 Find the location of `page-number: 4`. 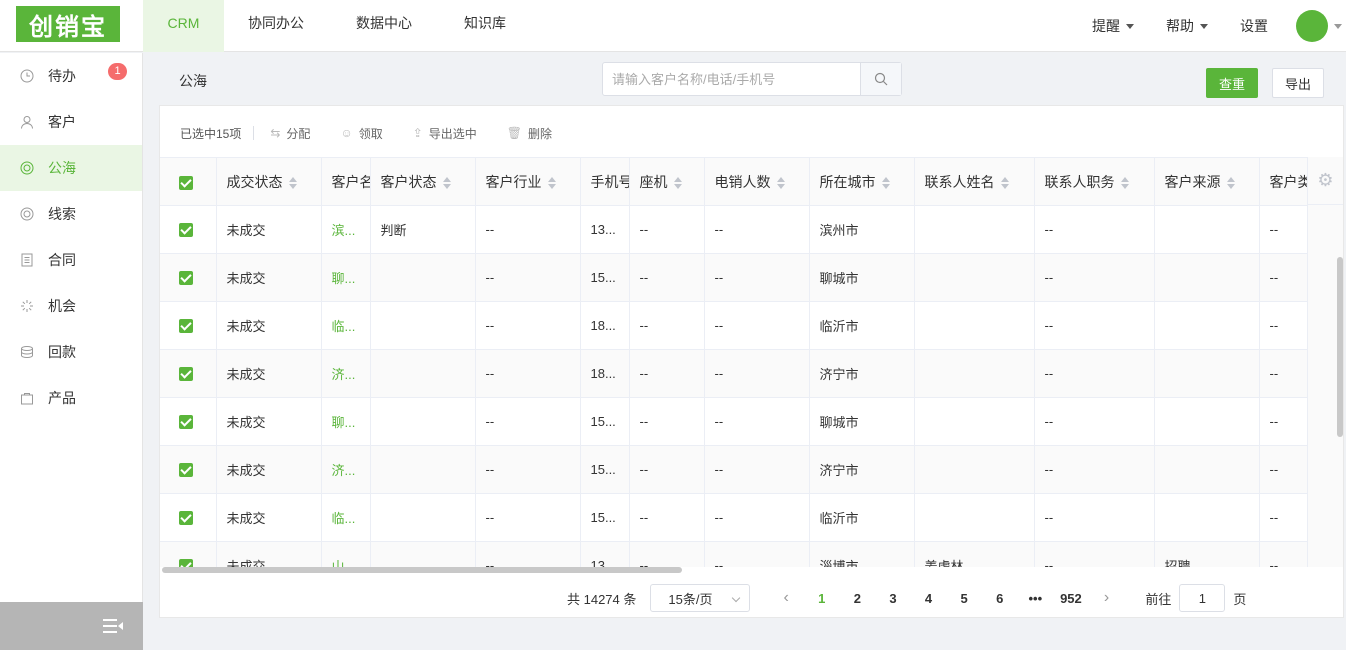

page-number: 4 is located at coordinates (929, 598).